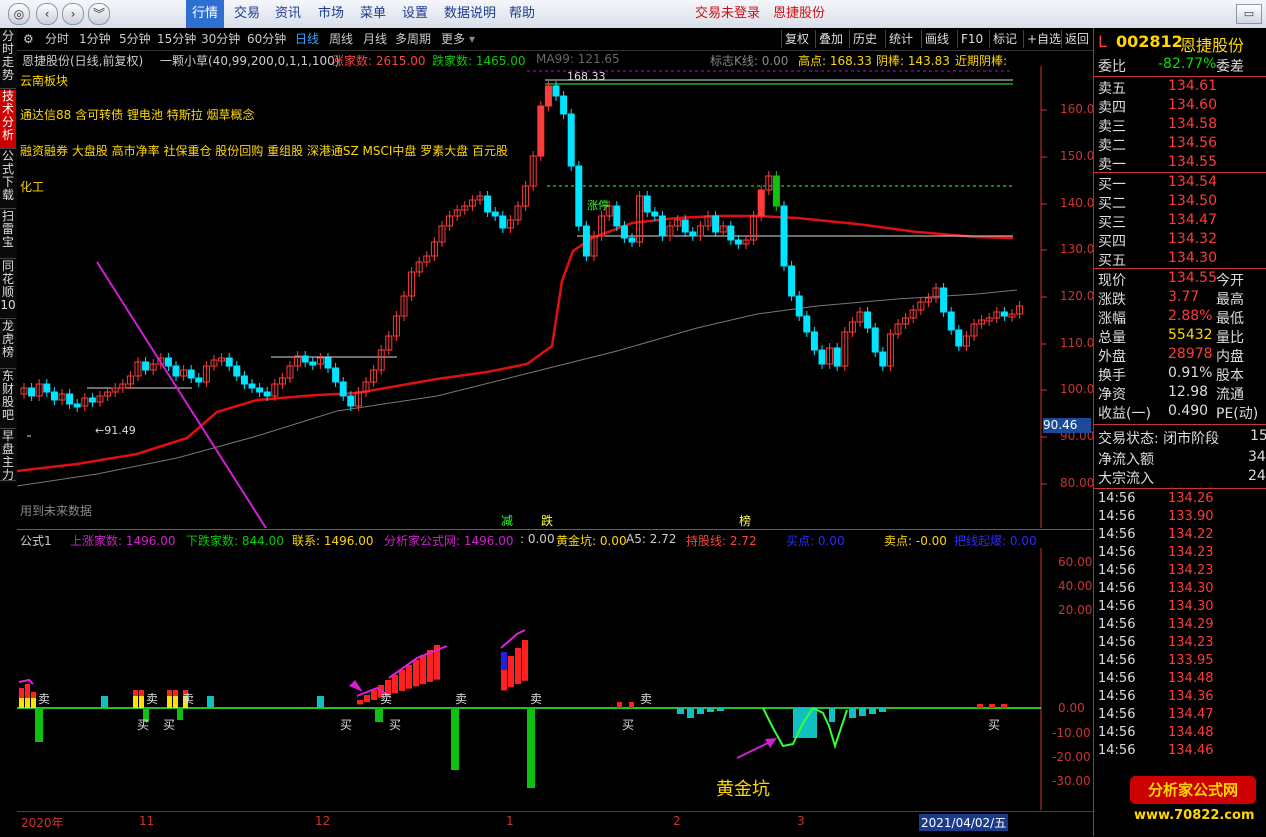 Image resolution: width=1266 pixels, height=837 pixels. What do you see at coordinates (331, 14) in the screenshot?
I see `menu-market: 市场` at bounding box center [331, 14].